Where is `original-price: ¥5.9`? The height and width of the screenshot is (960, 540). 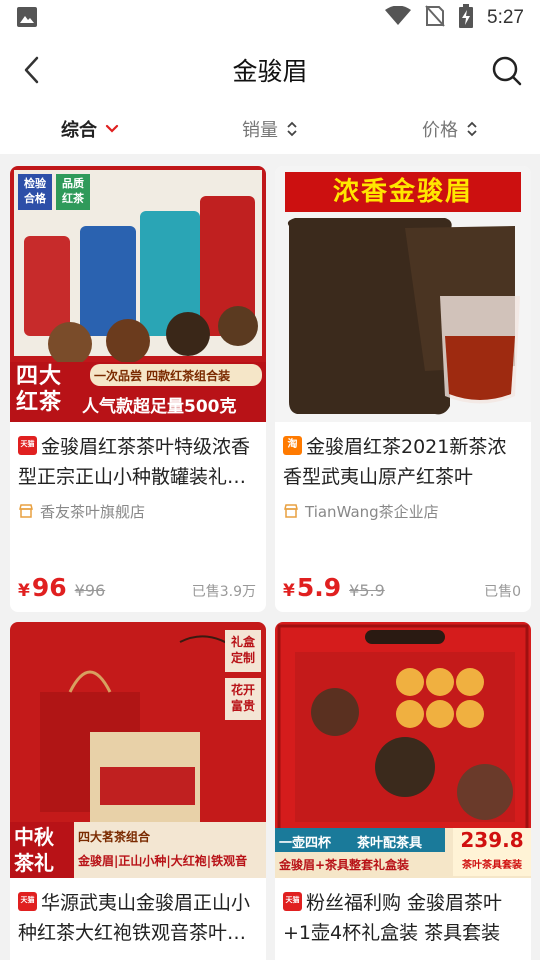
original-price: ¥5.9 is located at coordinates (367, 590).